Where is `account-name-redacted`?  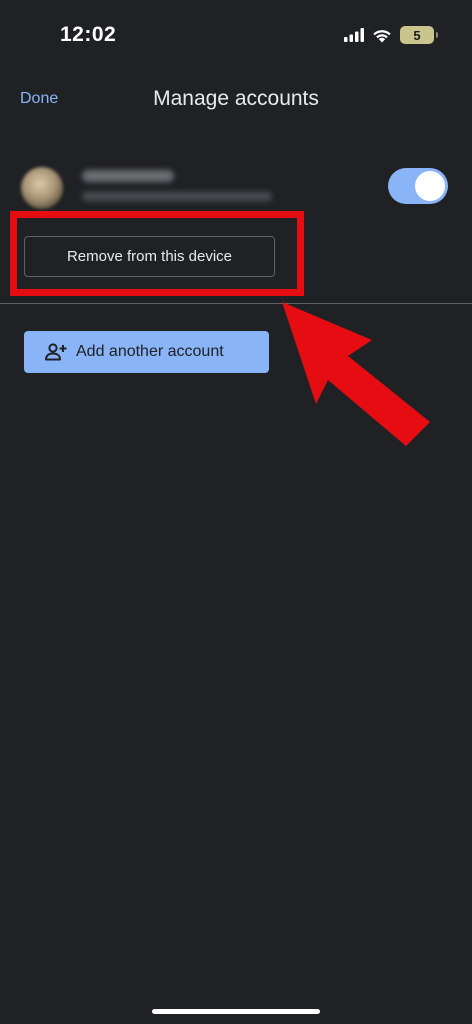
account-name-redacted is located at coordinates (128, 176).